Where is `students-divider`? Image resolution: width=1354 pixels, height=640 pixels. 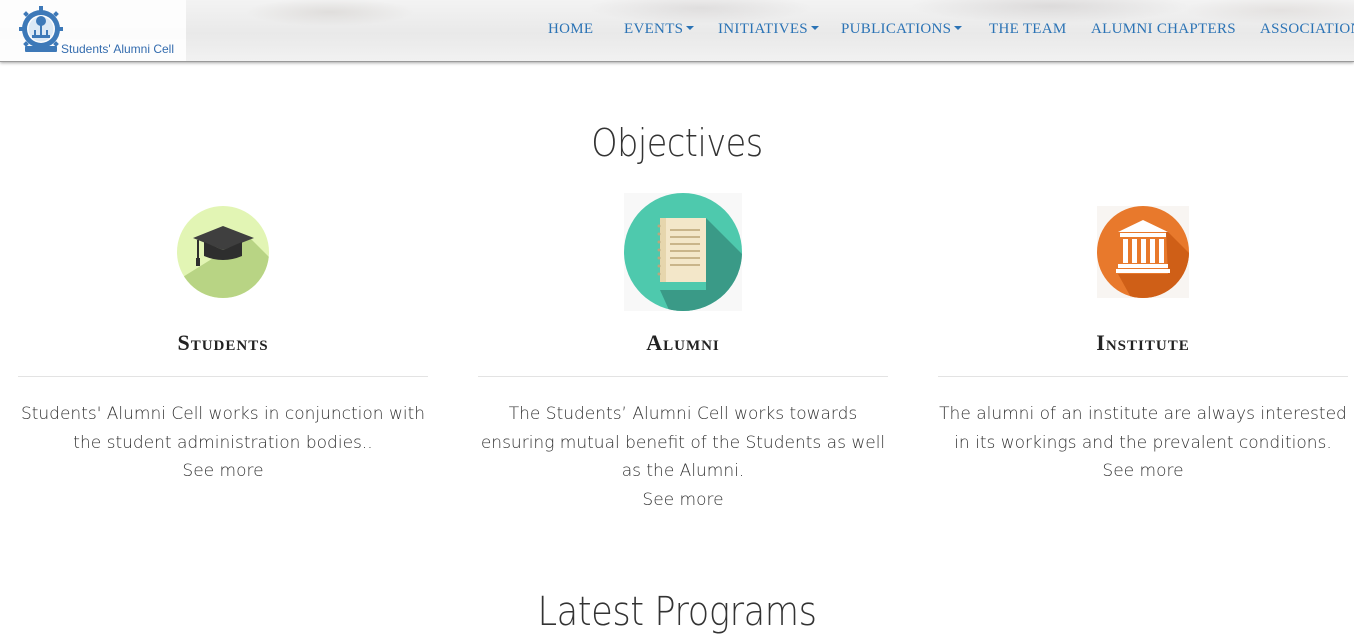 students-divider is located at coordinates (223, 376).